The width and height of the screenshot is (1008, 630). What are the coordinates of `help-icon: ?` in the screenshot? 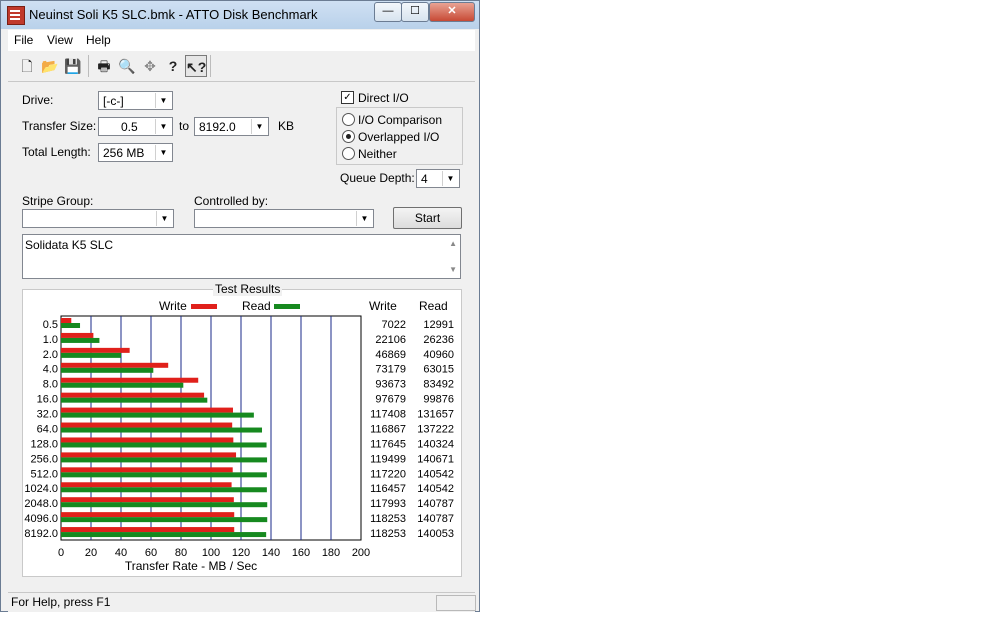 It's located at (173, 66).